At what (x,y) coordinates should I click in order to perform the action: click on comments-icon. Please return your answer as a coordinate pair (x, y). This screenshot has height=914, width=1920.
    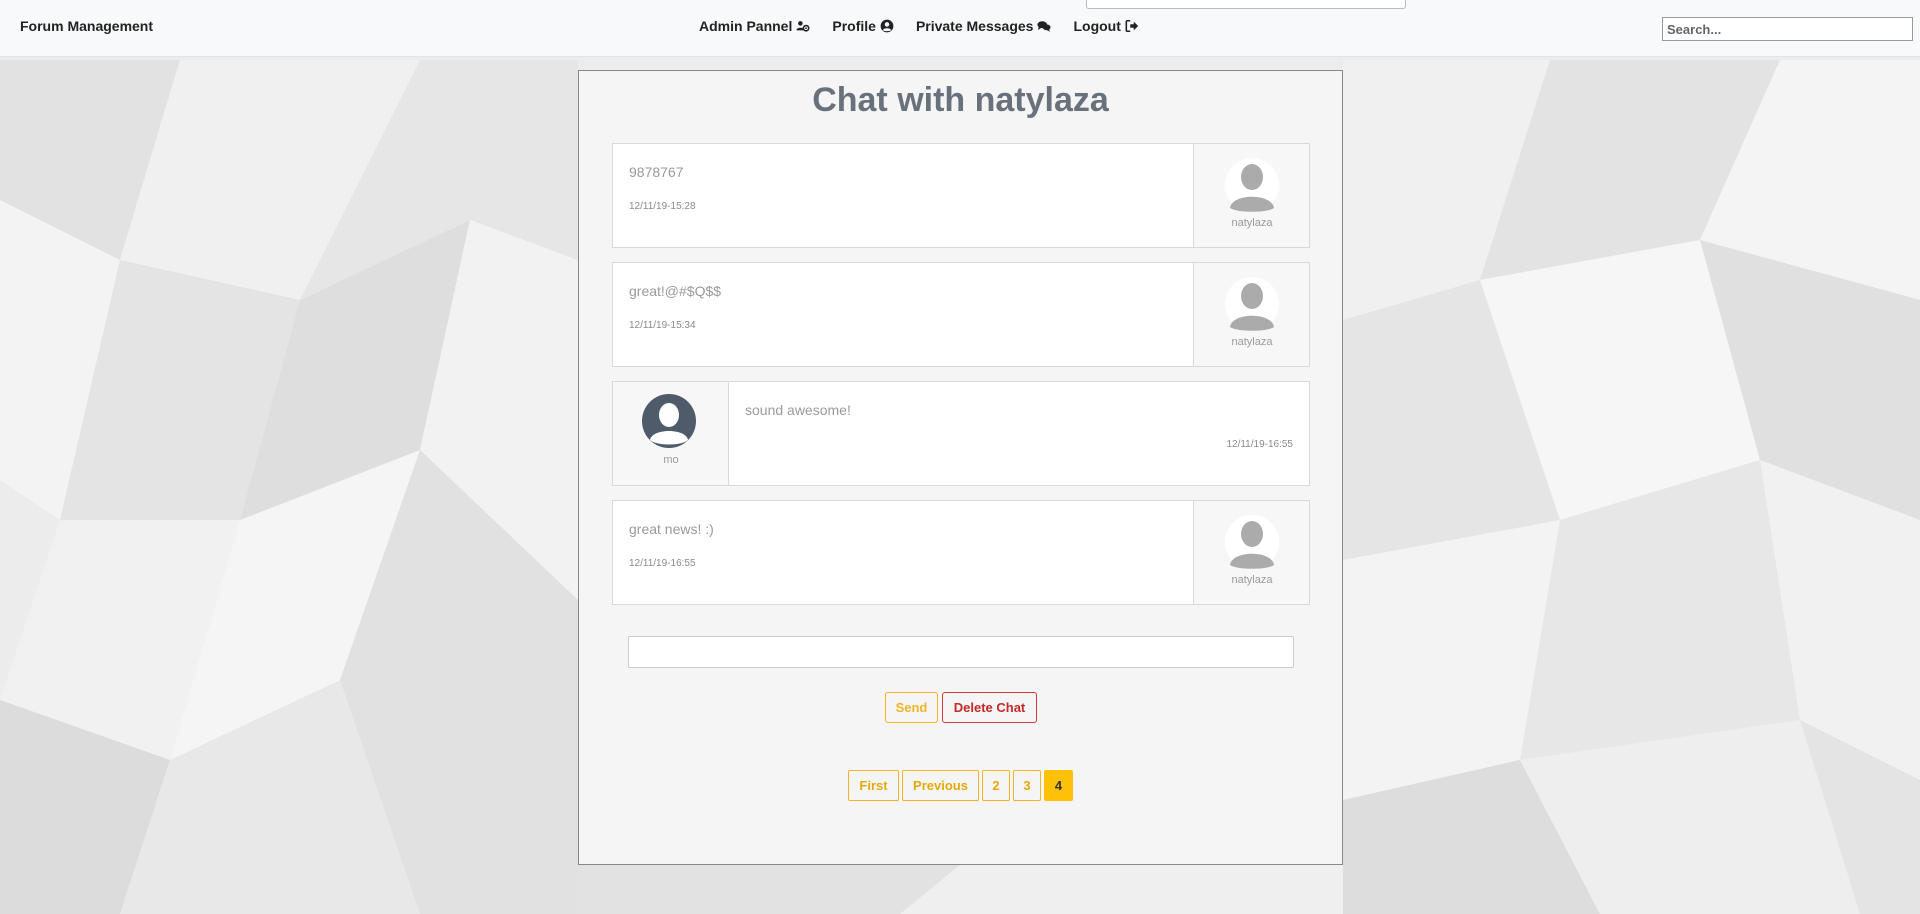
    Looking at the image, I should click on (1044, 26).